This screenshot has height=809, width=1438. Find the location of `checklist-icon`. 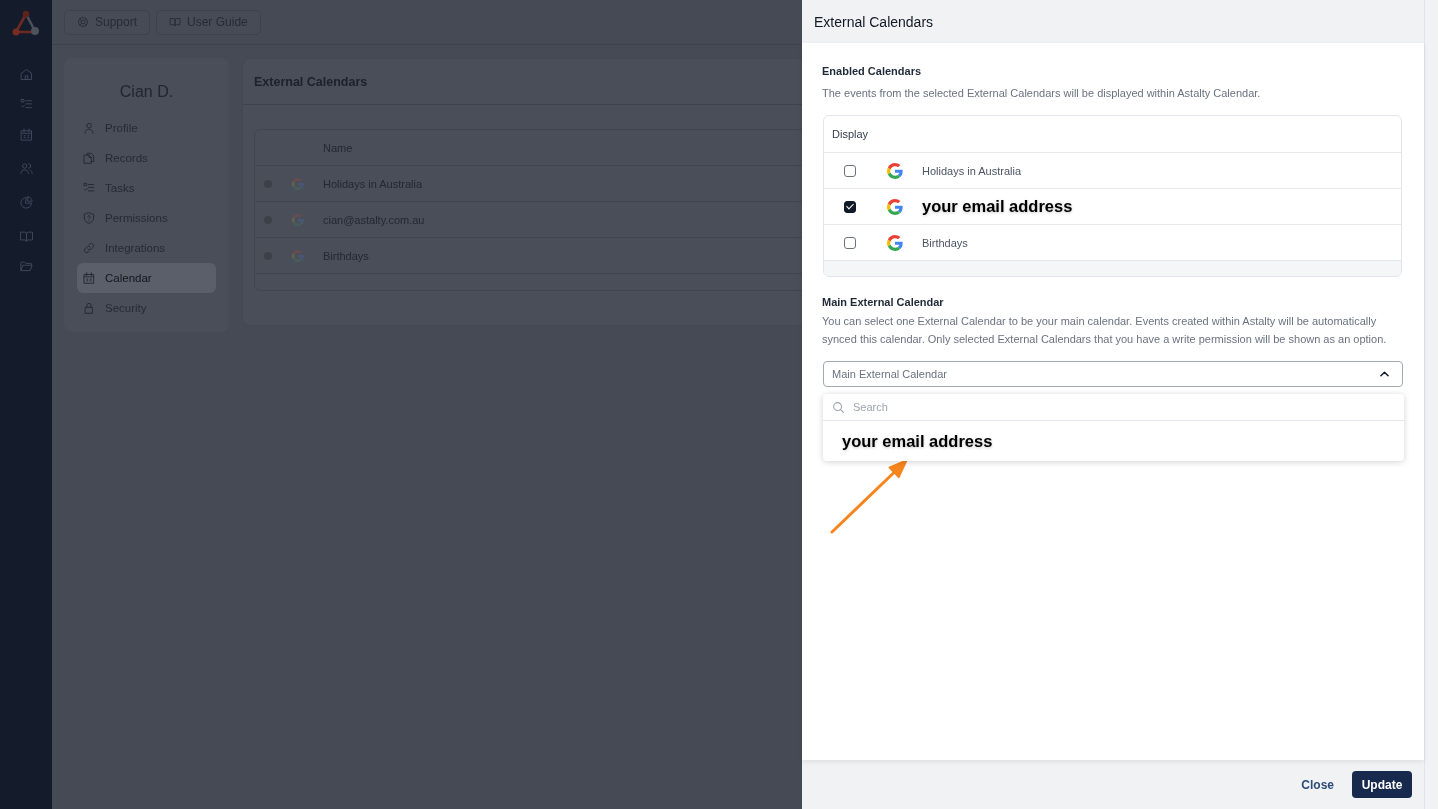

checklist-icon is located at coordinates (89, 188).